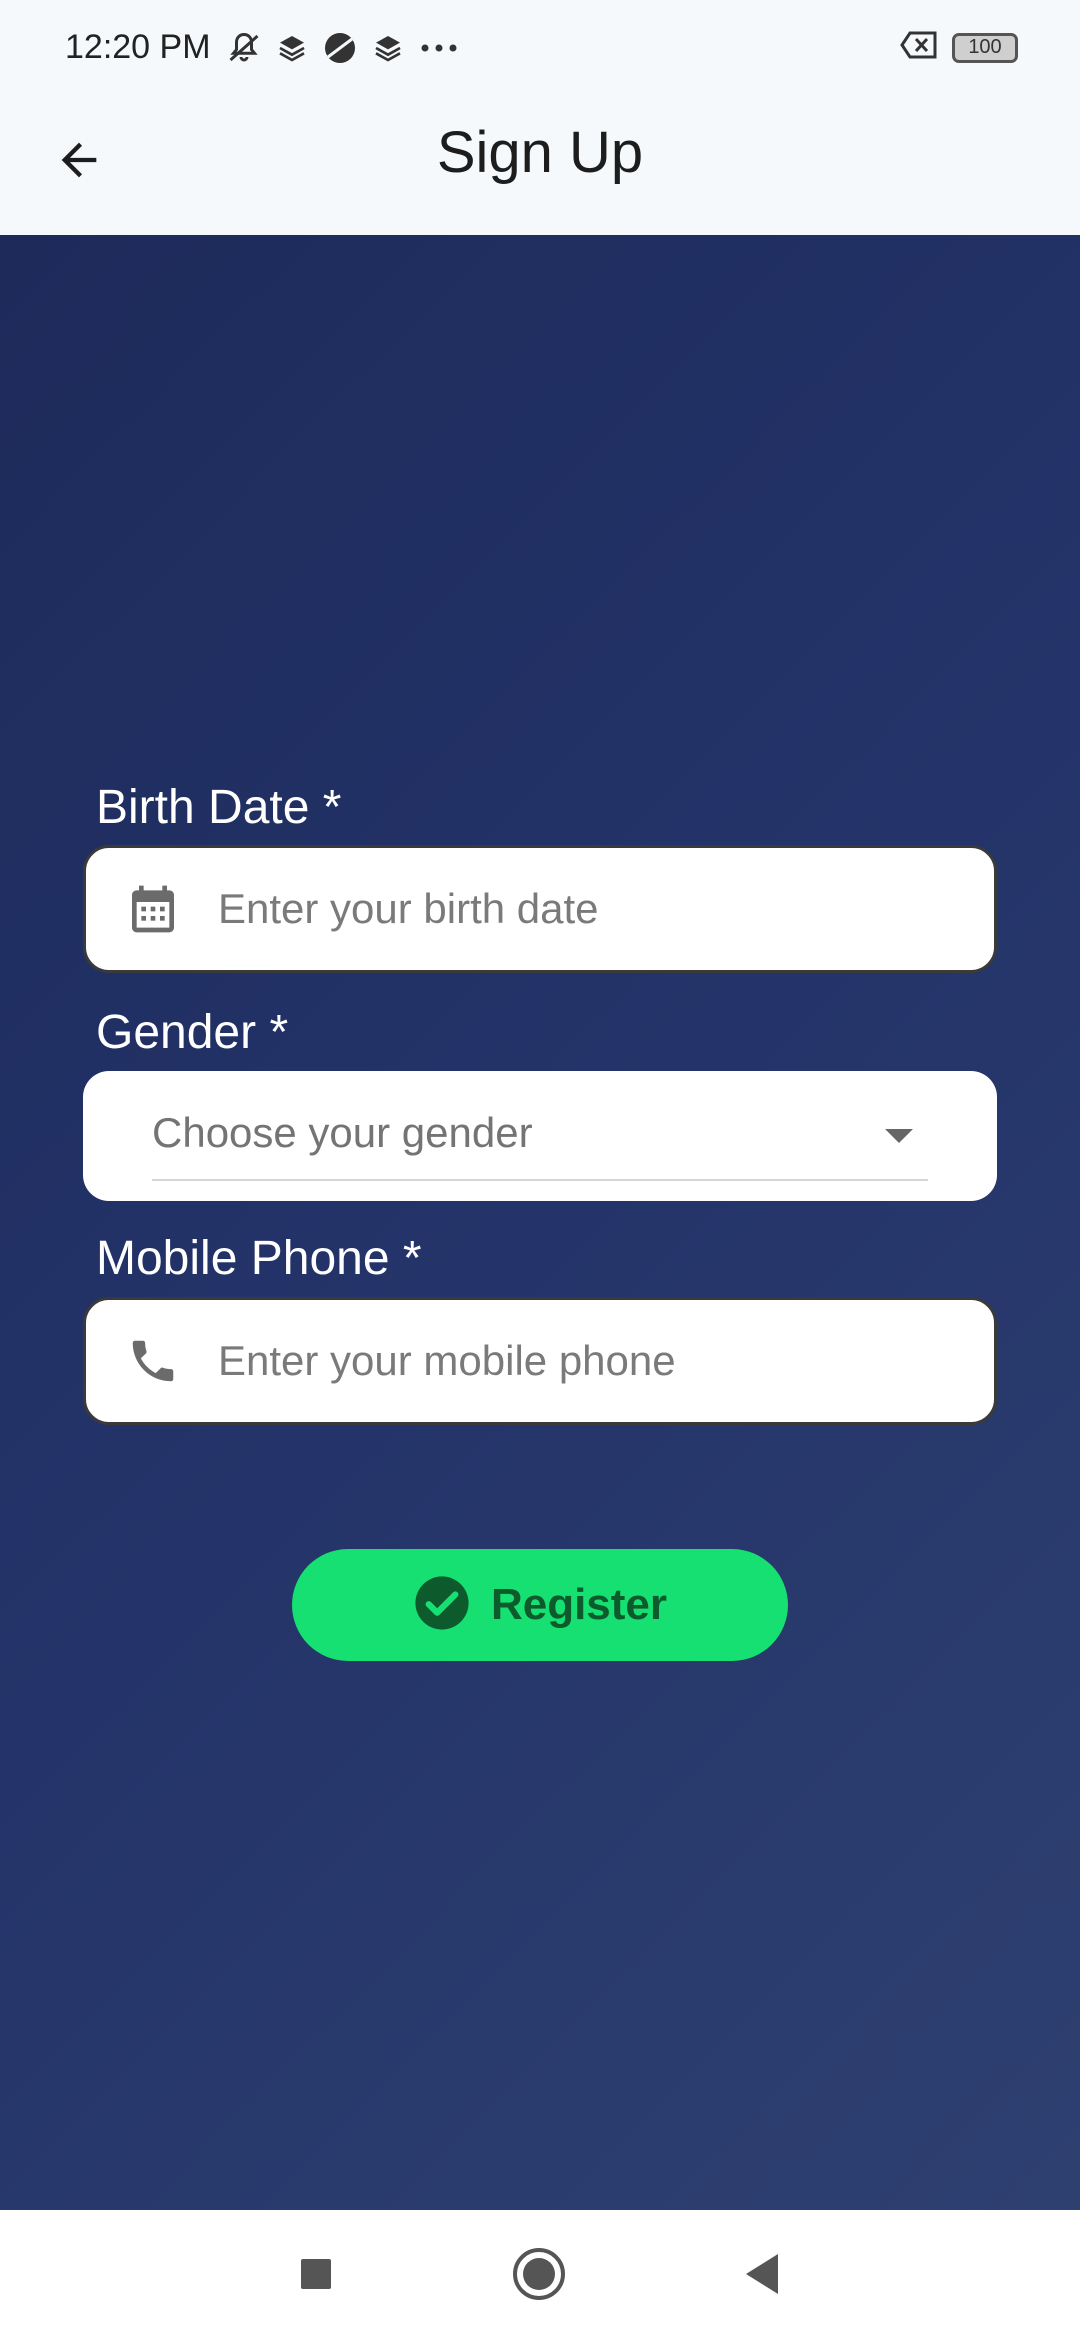 The width and height of the screenshot is (1080, 2340). What do you see at coordinates (899, 1136) in the screenshot?
I see `chevron-down-icon` at bounding box center [899, 1136].